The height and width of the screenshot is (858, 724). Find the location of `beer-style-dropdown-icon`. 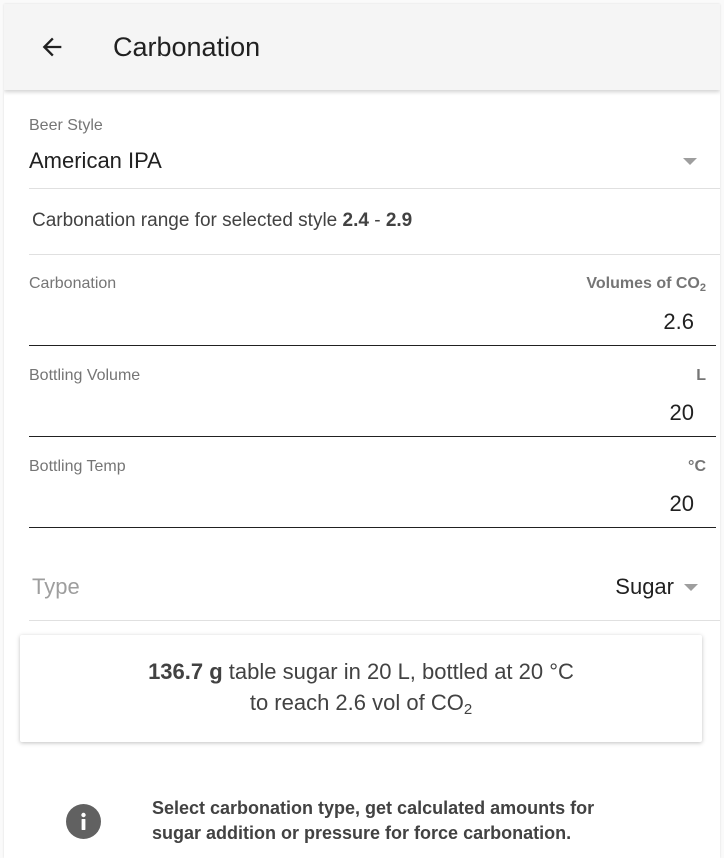

beer-style-dropdown-icon is located at coordinates (690, 161).